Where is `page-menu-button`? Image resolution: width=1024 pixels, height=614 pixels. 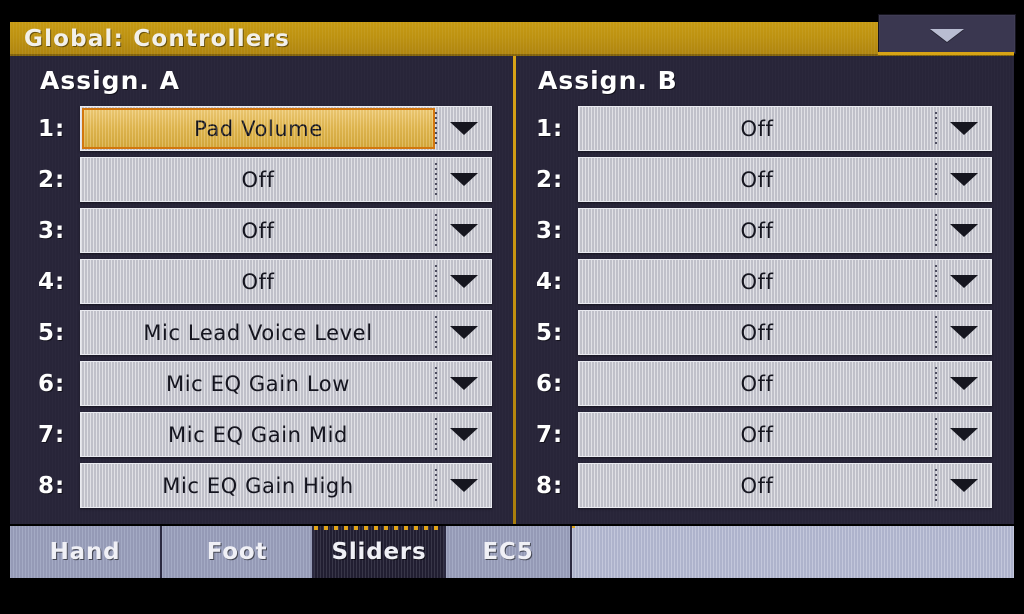 page-menu-button is located at coordinates (947, 34).